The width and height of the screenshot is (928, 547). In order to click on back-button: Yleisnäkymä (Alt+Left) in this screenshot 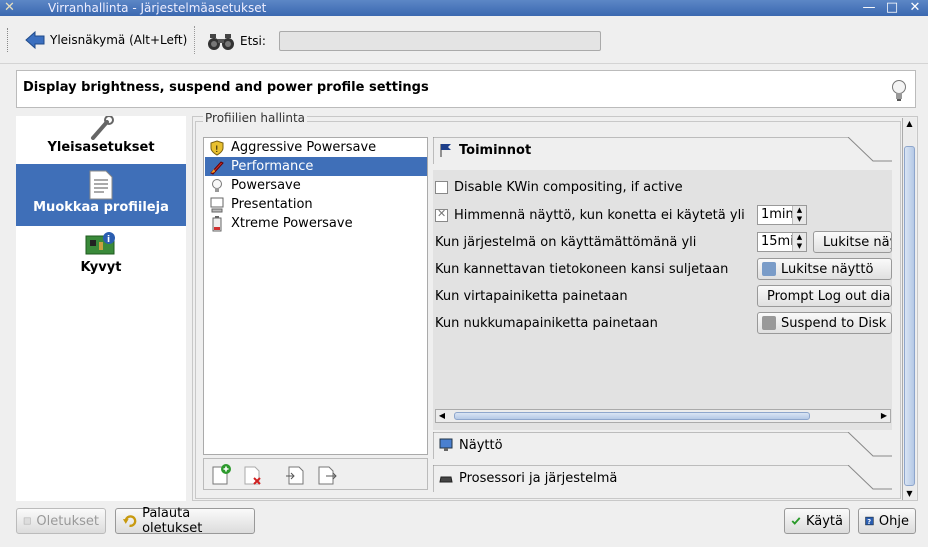, I will do `click(105, 40)`.